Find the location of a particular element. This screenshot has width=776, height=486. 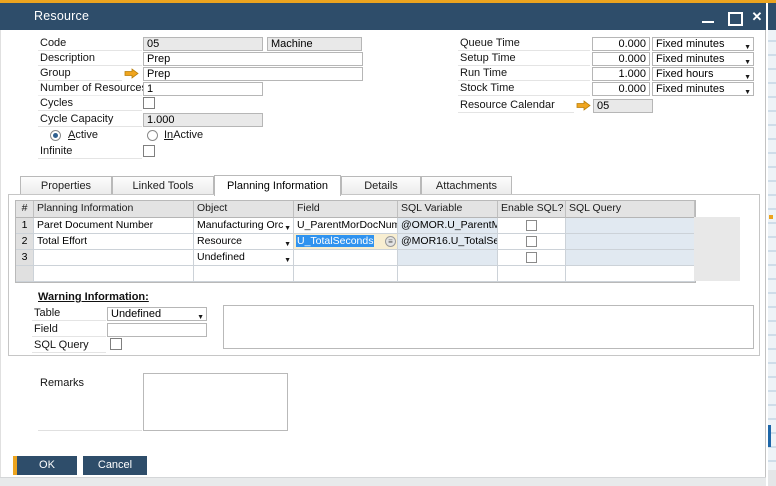

titlebar: Resource is located at coordinates (383, 16).